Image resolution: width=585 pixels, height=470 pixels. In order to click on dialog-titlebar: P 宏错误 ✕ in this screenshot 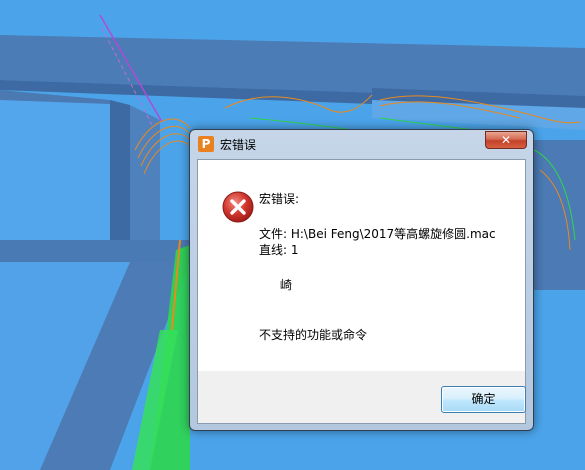, I will do `click(361, 144)`.